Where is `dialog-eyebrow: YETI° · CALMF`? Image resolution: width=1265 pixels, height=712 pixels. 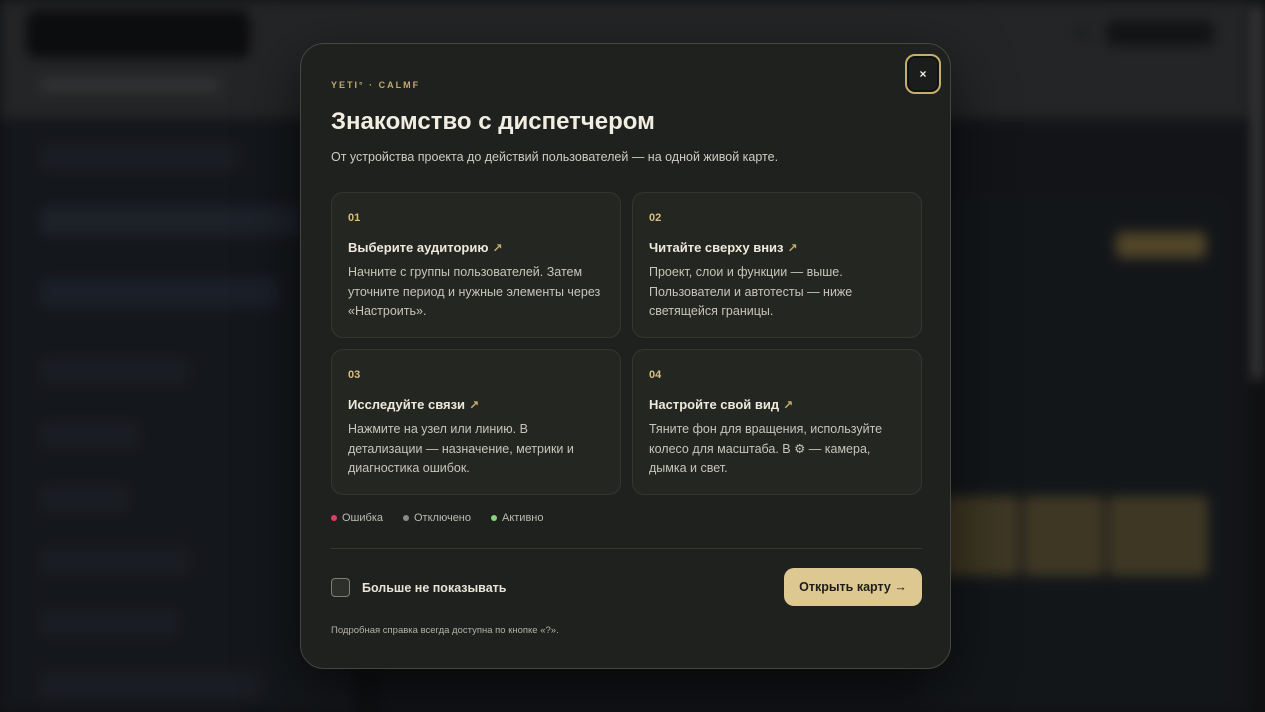 dialog-eyebrow: YETI° · CALMF is located at coordinates (376, 85).